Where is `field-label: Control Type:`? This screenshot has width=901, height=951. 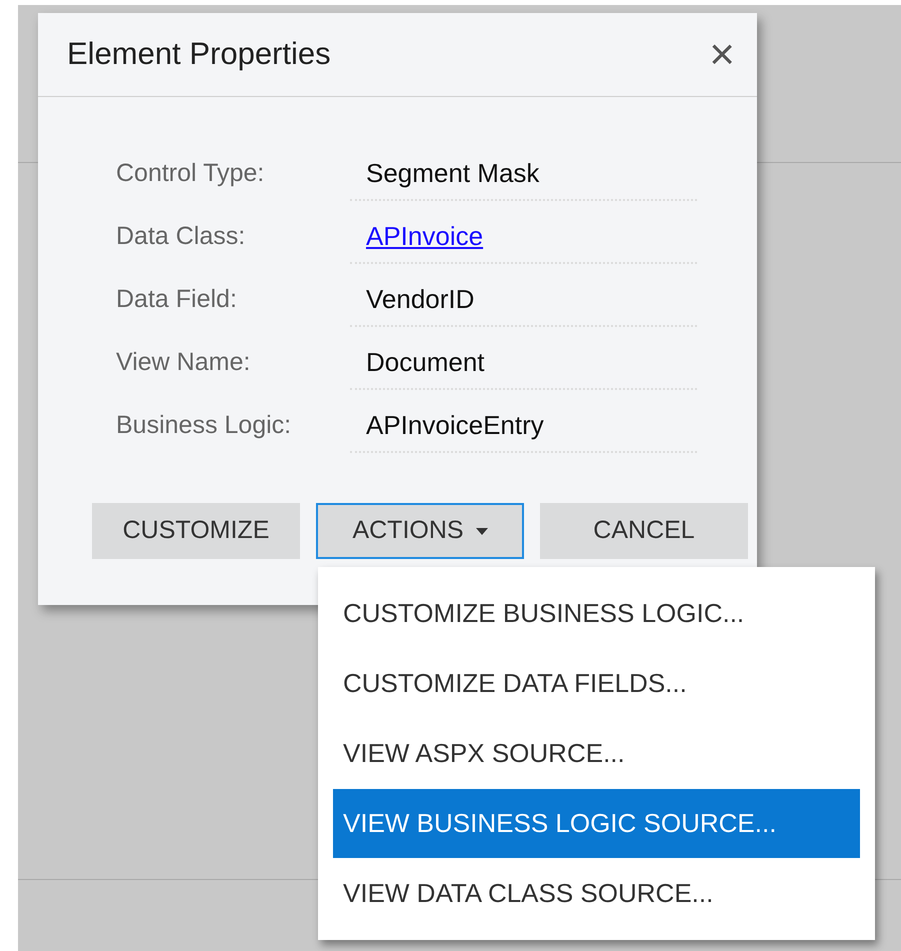
field-label: Control Type: is located at coordinates (191, 174).